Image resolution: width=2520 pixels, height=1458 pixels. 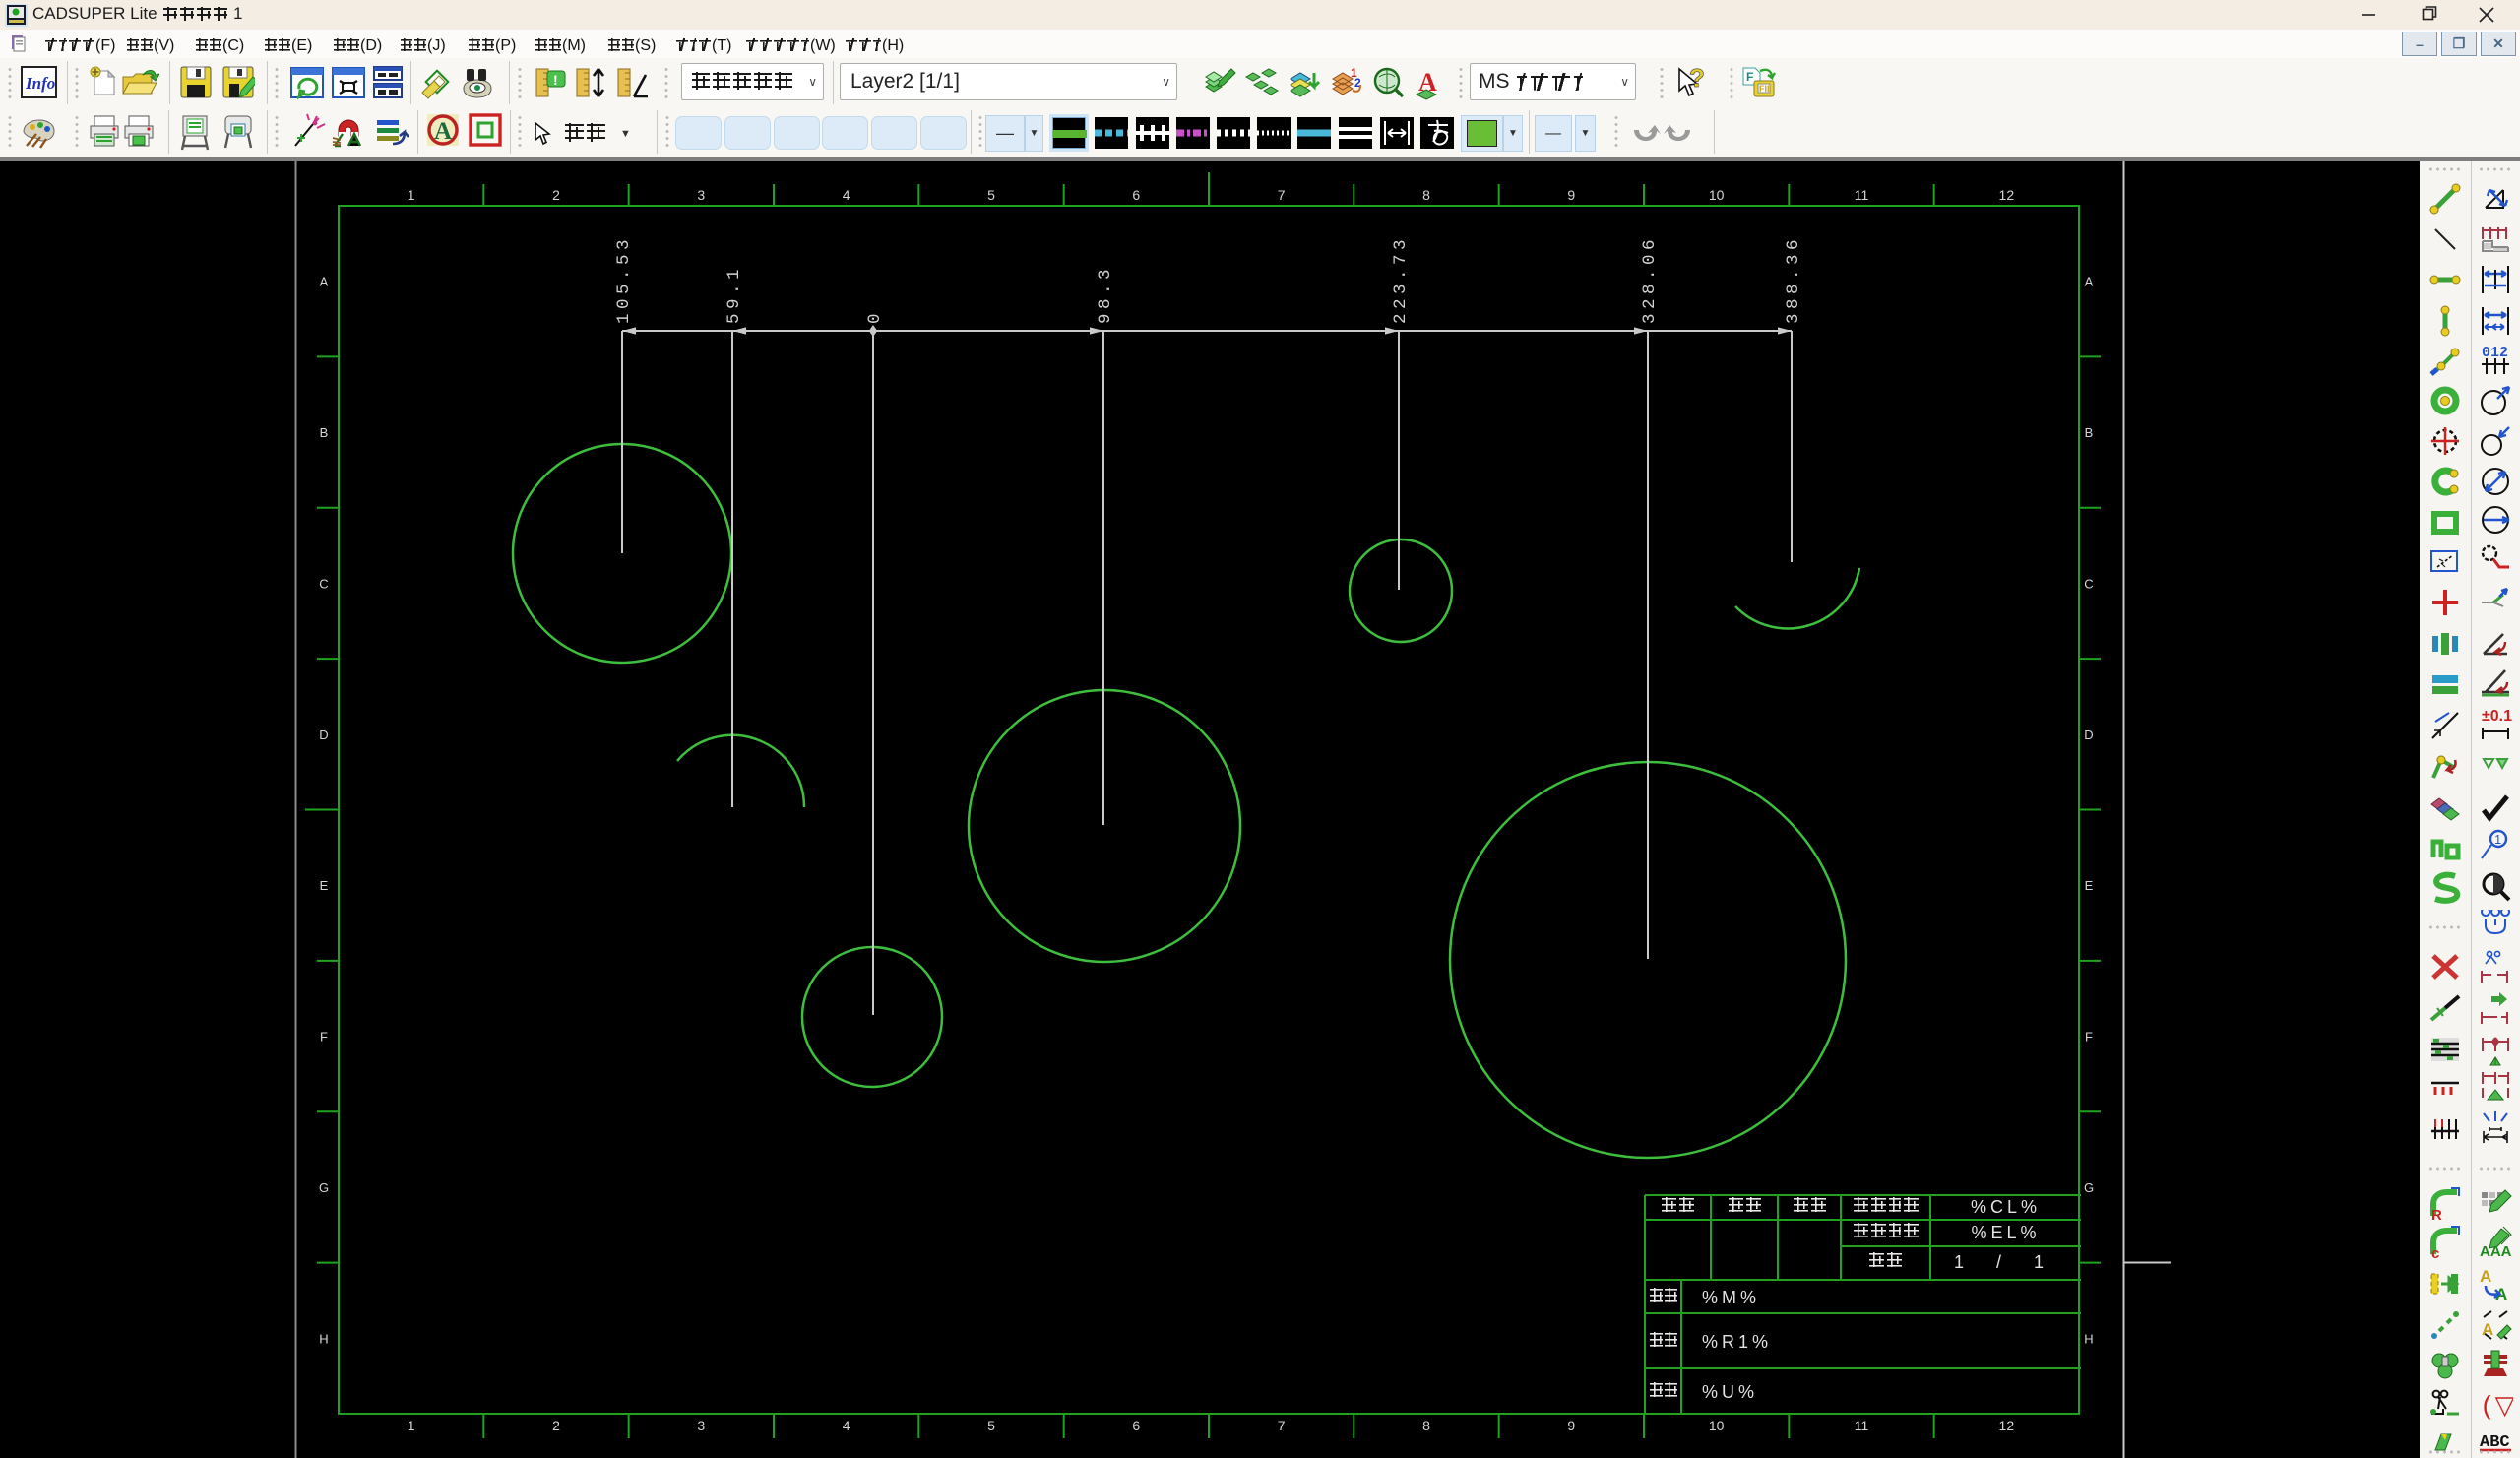 What do you see at coordinates (2496, 1251) in the screenshot?
I see `svg-text: AAA` at bounding box center [2496, 1251].